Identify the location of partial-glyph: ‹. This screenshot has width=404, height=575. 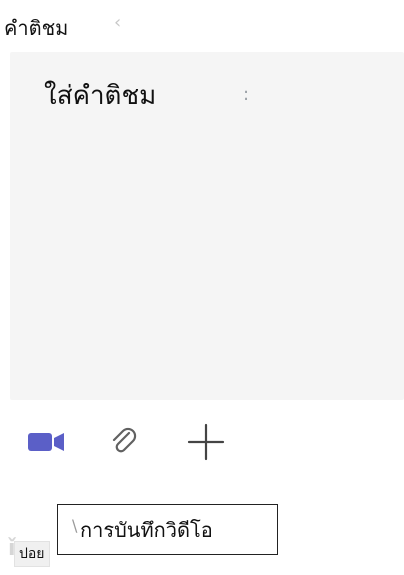
(118, 22).